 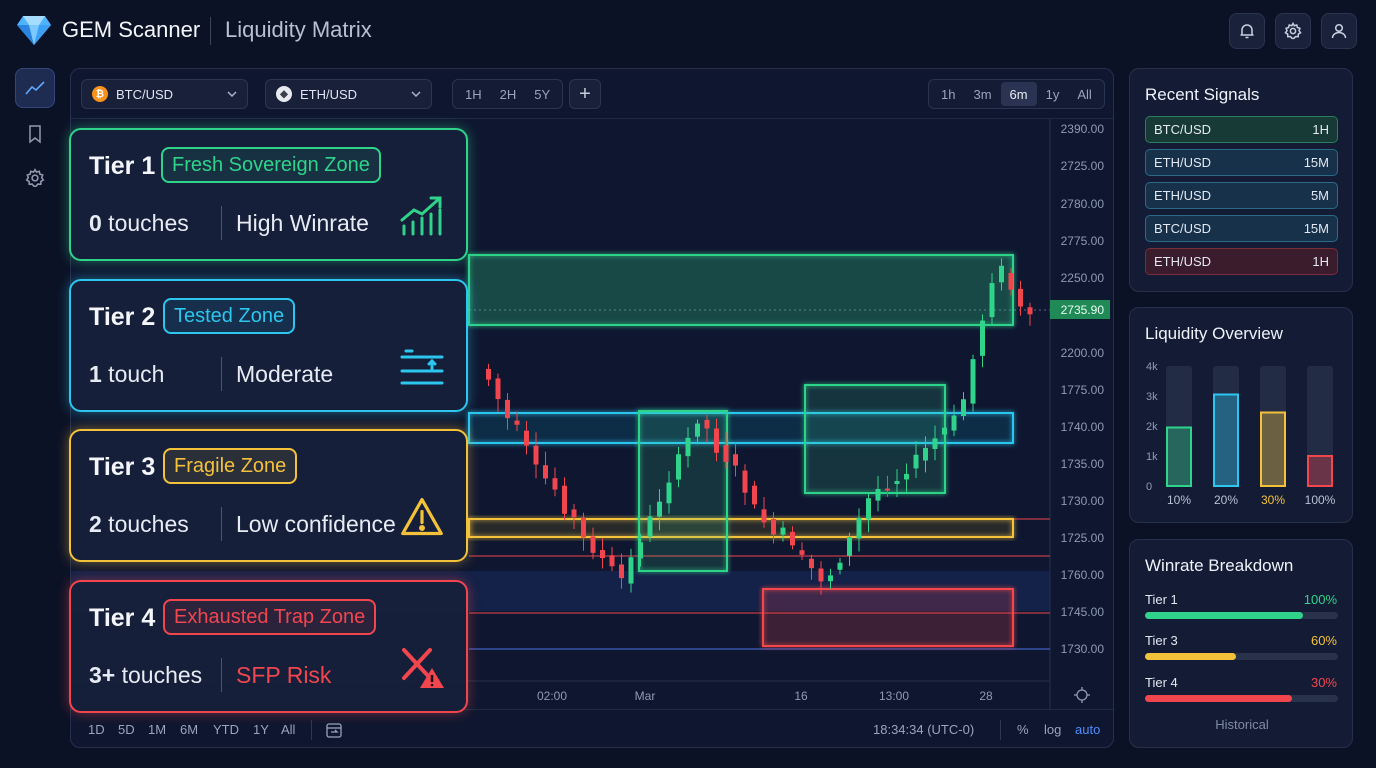 I want to click on current-price-label: 2735.90, so click(x=1083, y=310).